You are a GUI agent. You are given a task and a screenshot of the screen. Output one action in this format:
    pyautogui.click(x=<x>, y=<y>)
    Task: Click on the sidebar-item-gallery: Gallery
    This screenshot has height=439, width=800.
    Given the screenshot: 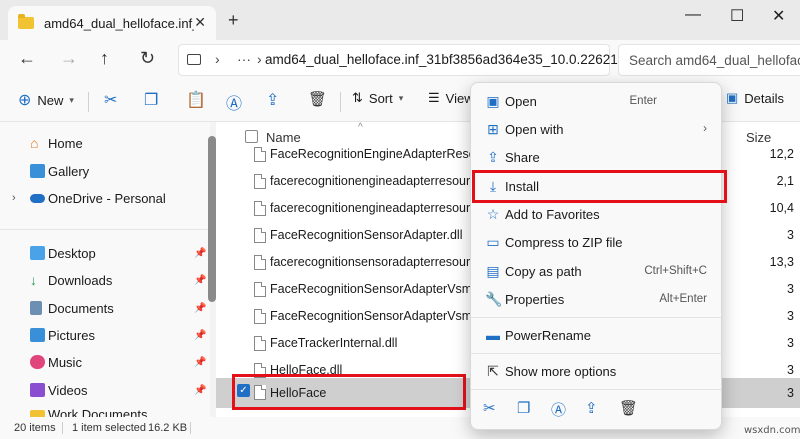 What is the action you would take?
    pyautogui.click(x=105, y=171)
    